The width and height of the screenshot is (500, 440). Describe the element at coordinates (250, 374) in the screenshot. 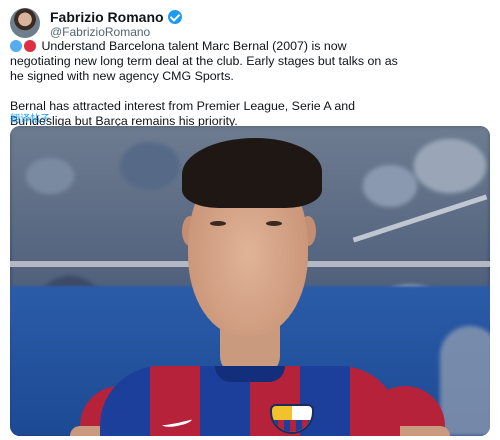

I see `shirt-collar` at that location.